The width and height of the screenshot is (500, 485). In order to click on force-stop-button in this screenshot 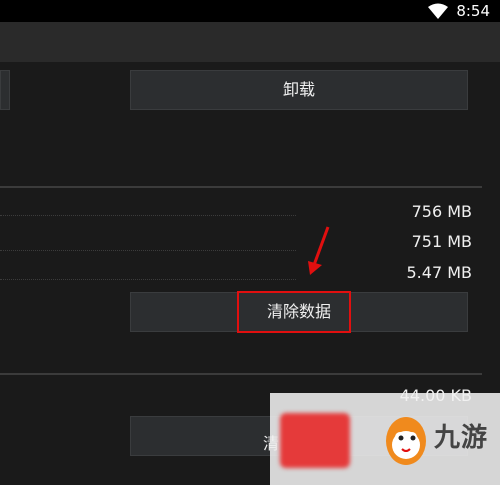, I will do `click(5, 90)`.